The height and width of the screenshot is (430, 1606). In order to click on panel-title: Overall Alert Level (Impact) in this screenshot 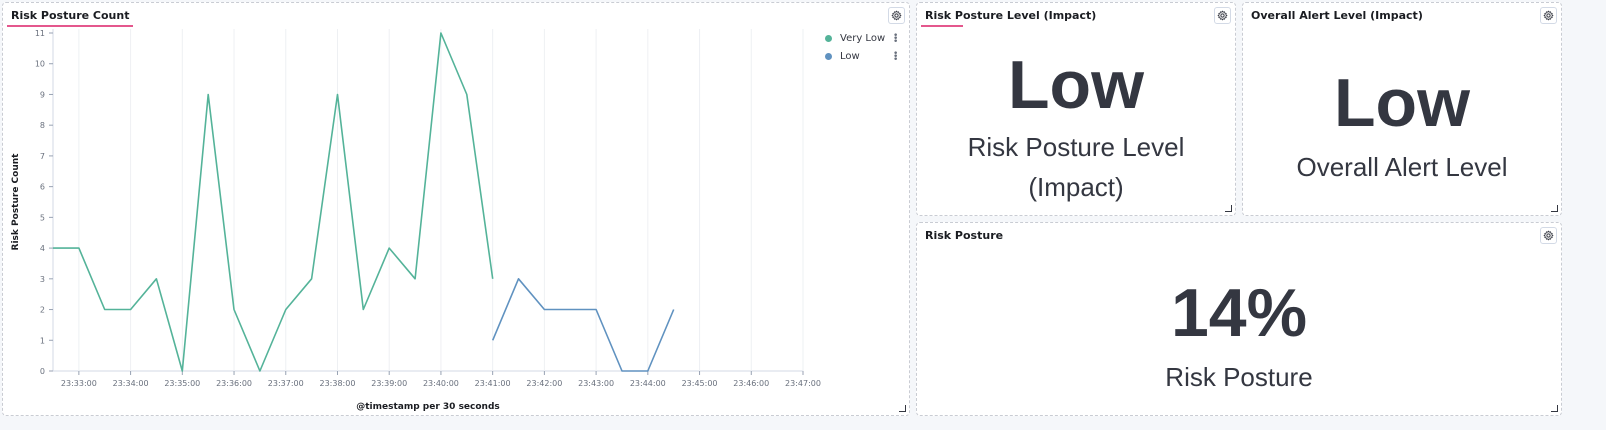, I will do `click(1337, 15)`.